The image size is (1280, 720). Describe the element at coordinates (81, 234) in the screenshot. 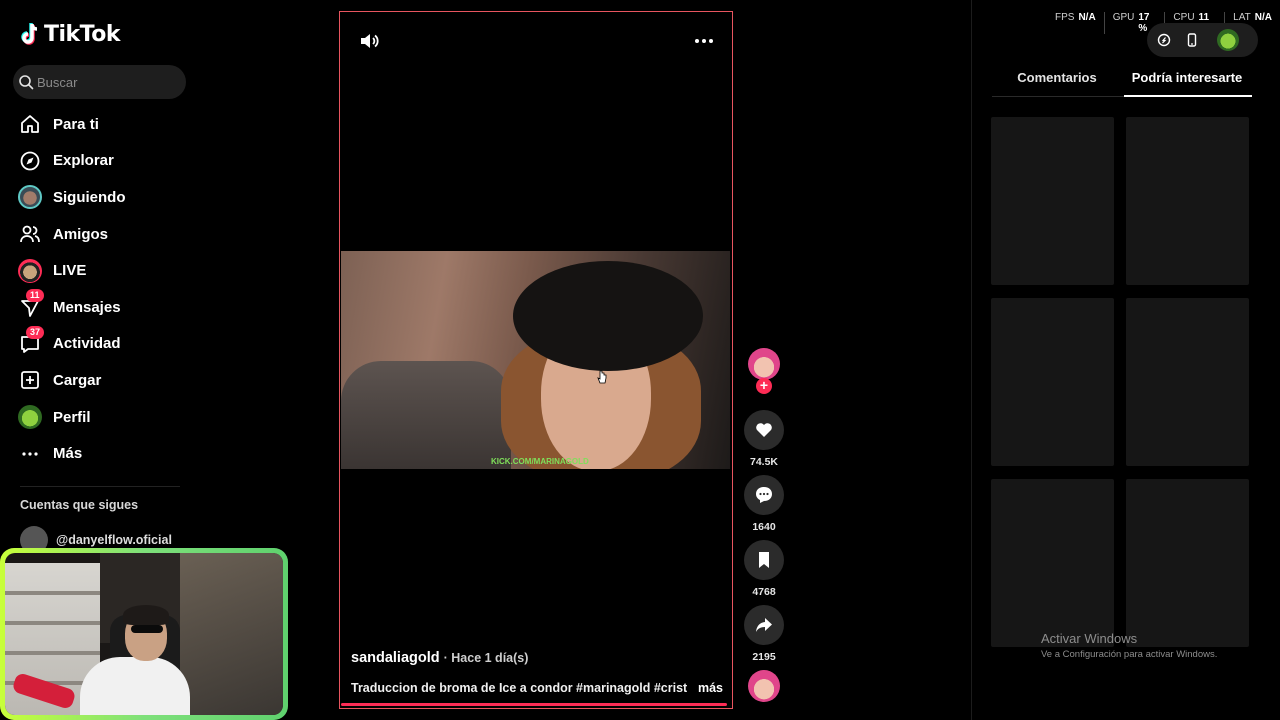

I see `nav-label: Amigos` at that location.